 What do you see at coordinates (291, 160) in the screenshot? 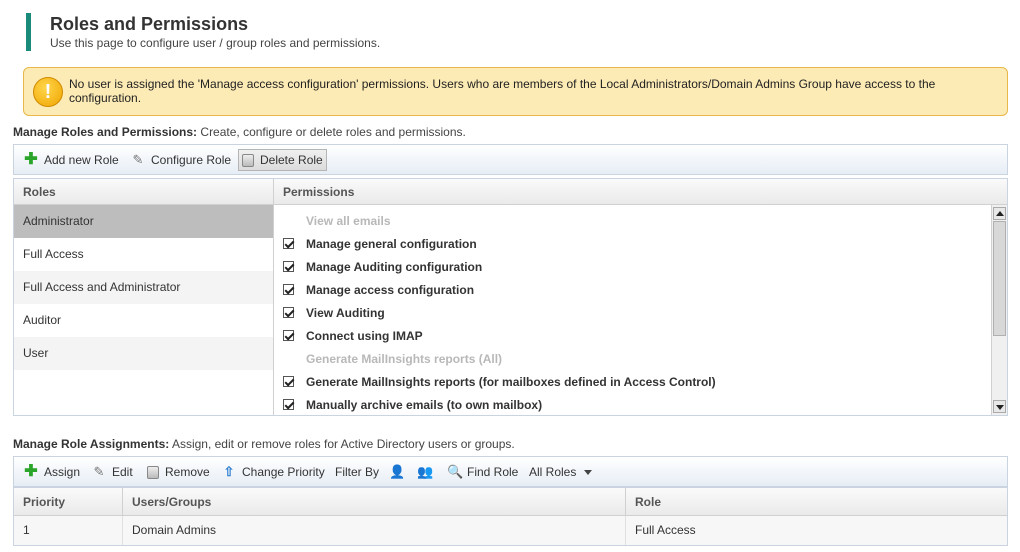
I see `delete-role-label: Delete Role` at bounding box center [291, 160].